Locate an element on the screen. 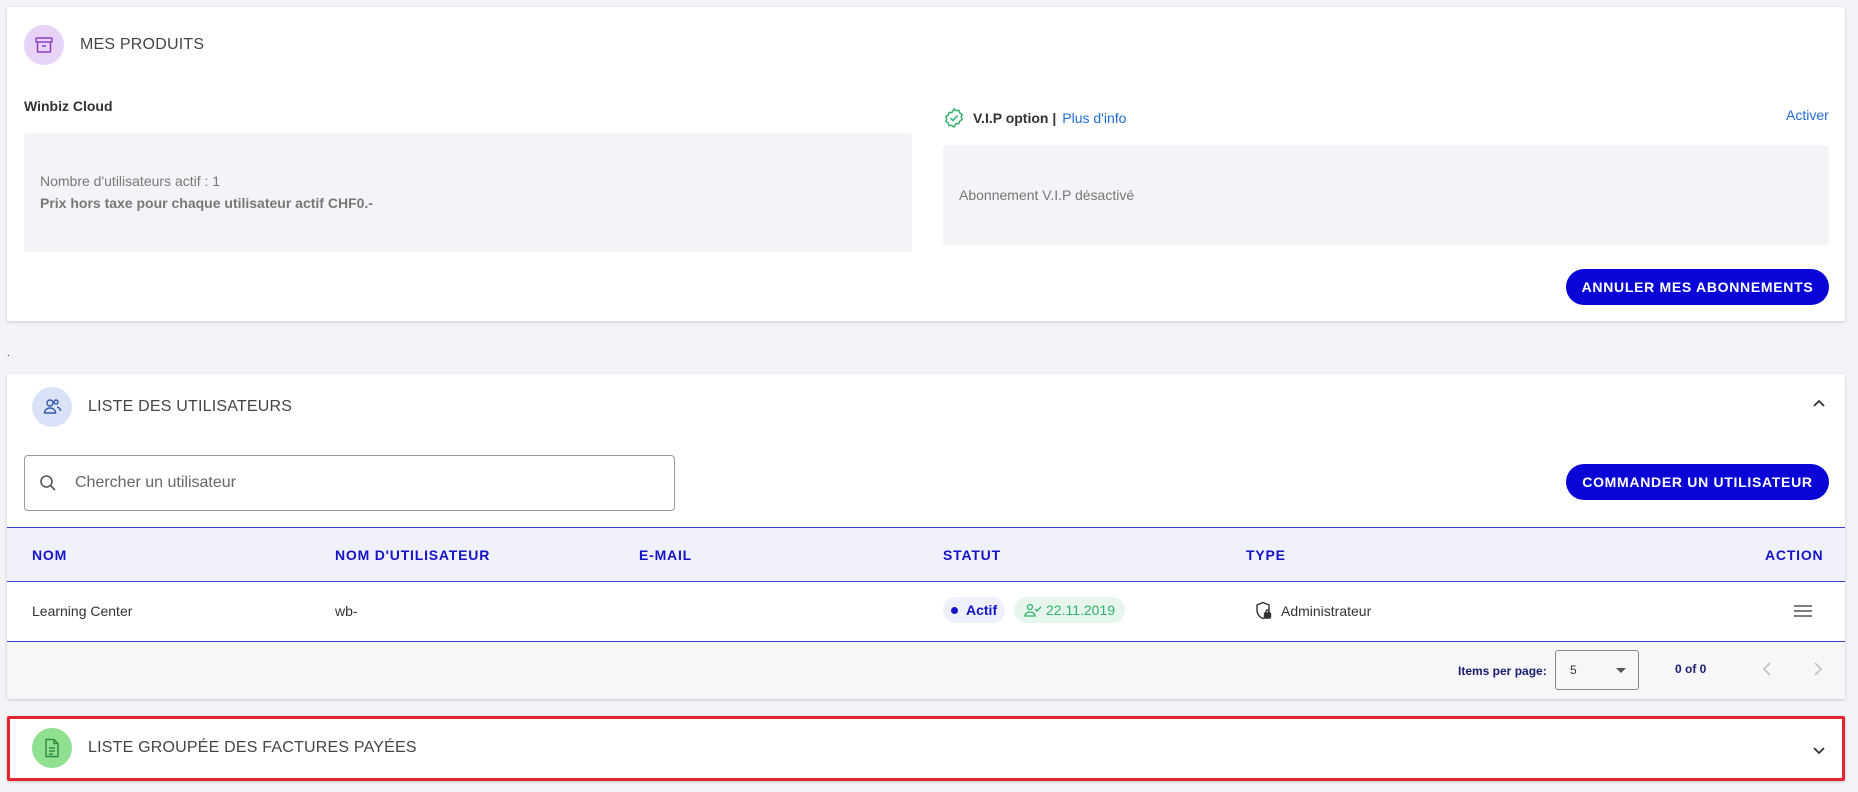 This screenshot has height=792, width=1858. vip-option-row: V.I.P option | Plus d'info is located at coordinates (1034, 118).